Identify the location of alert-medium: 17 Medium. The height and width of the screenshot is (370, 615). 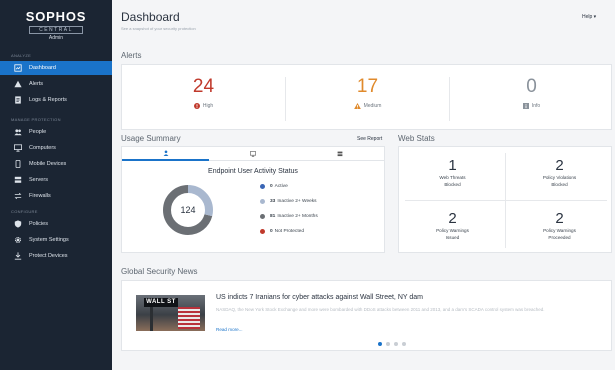
(367, 98).